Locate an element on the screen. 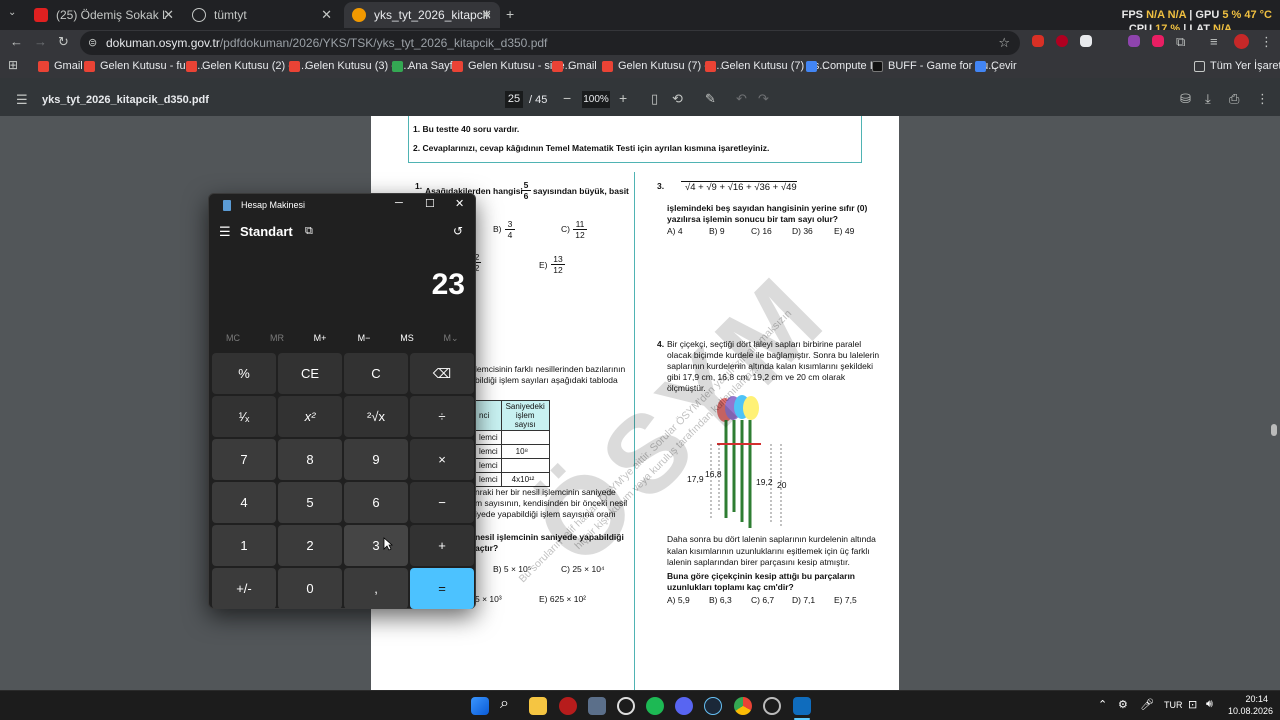  negate-button: +/- is located at coordinates (244, 588).